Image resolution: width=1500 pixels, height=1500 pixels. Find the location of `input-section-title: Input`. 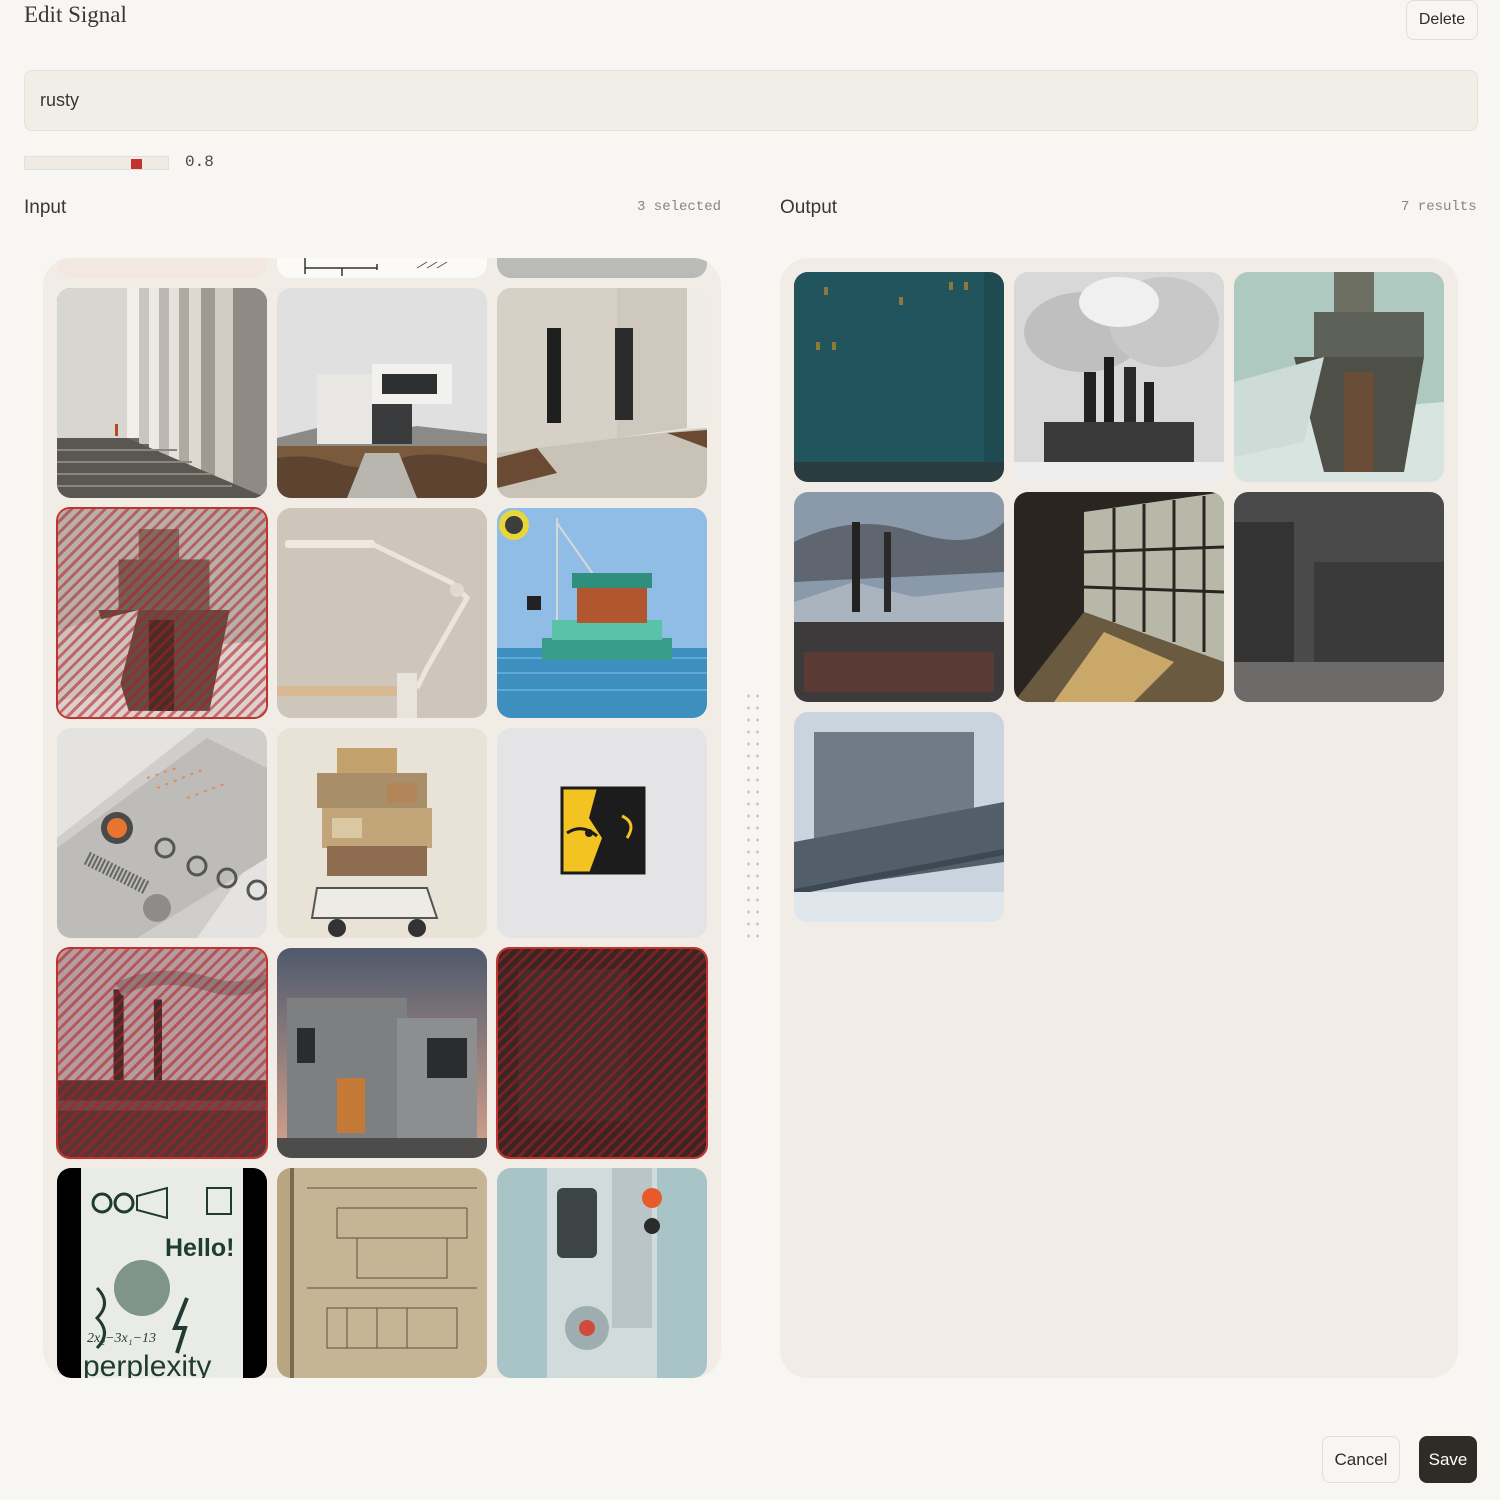

input-section-title: Input is located at coordinates (45, 207).